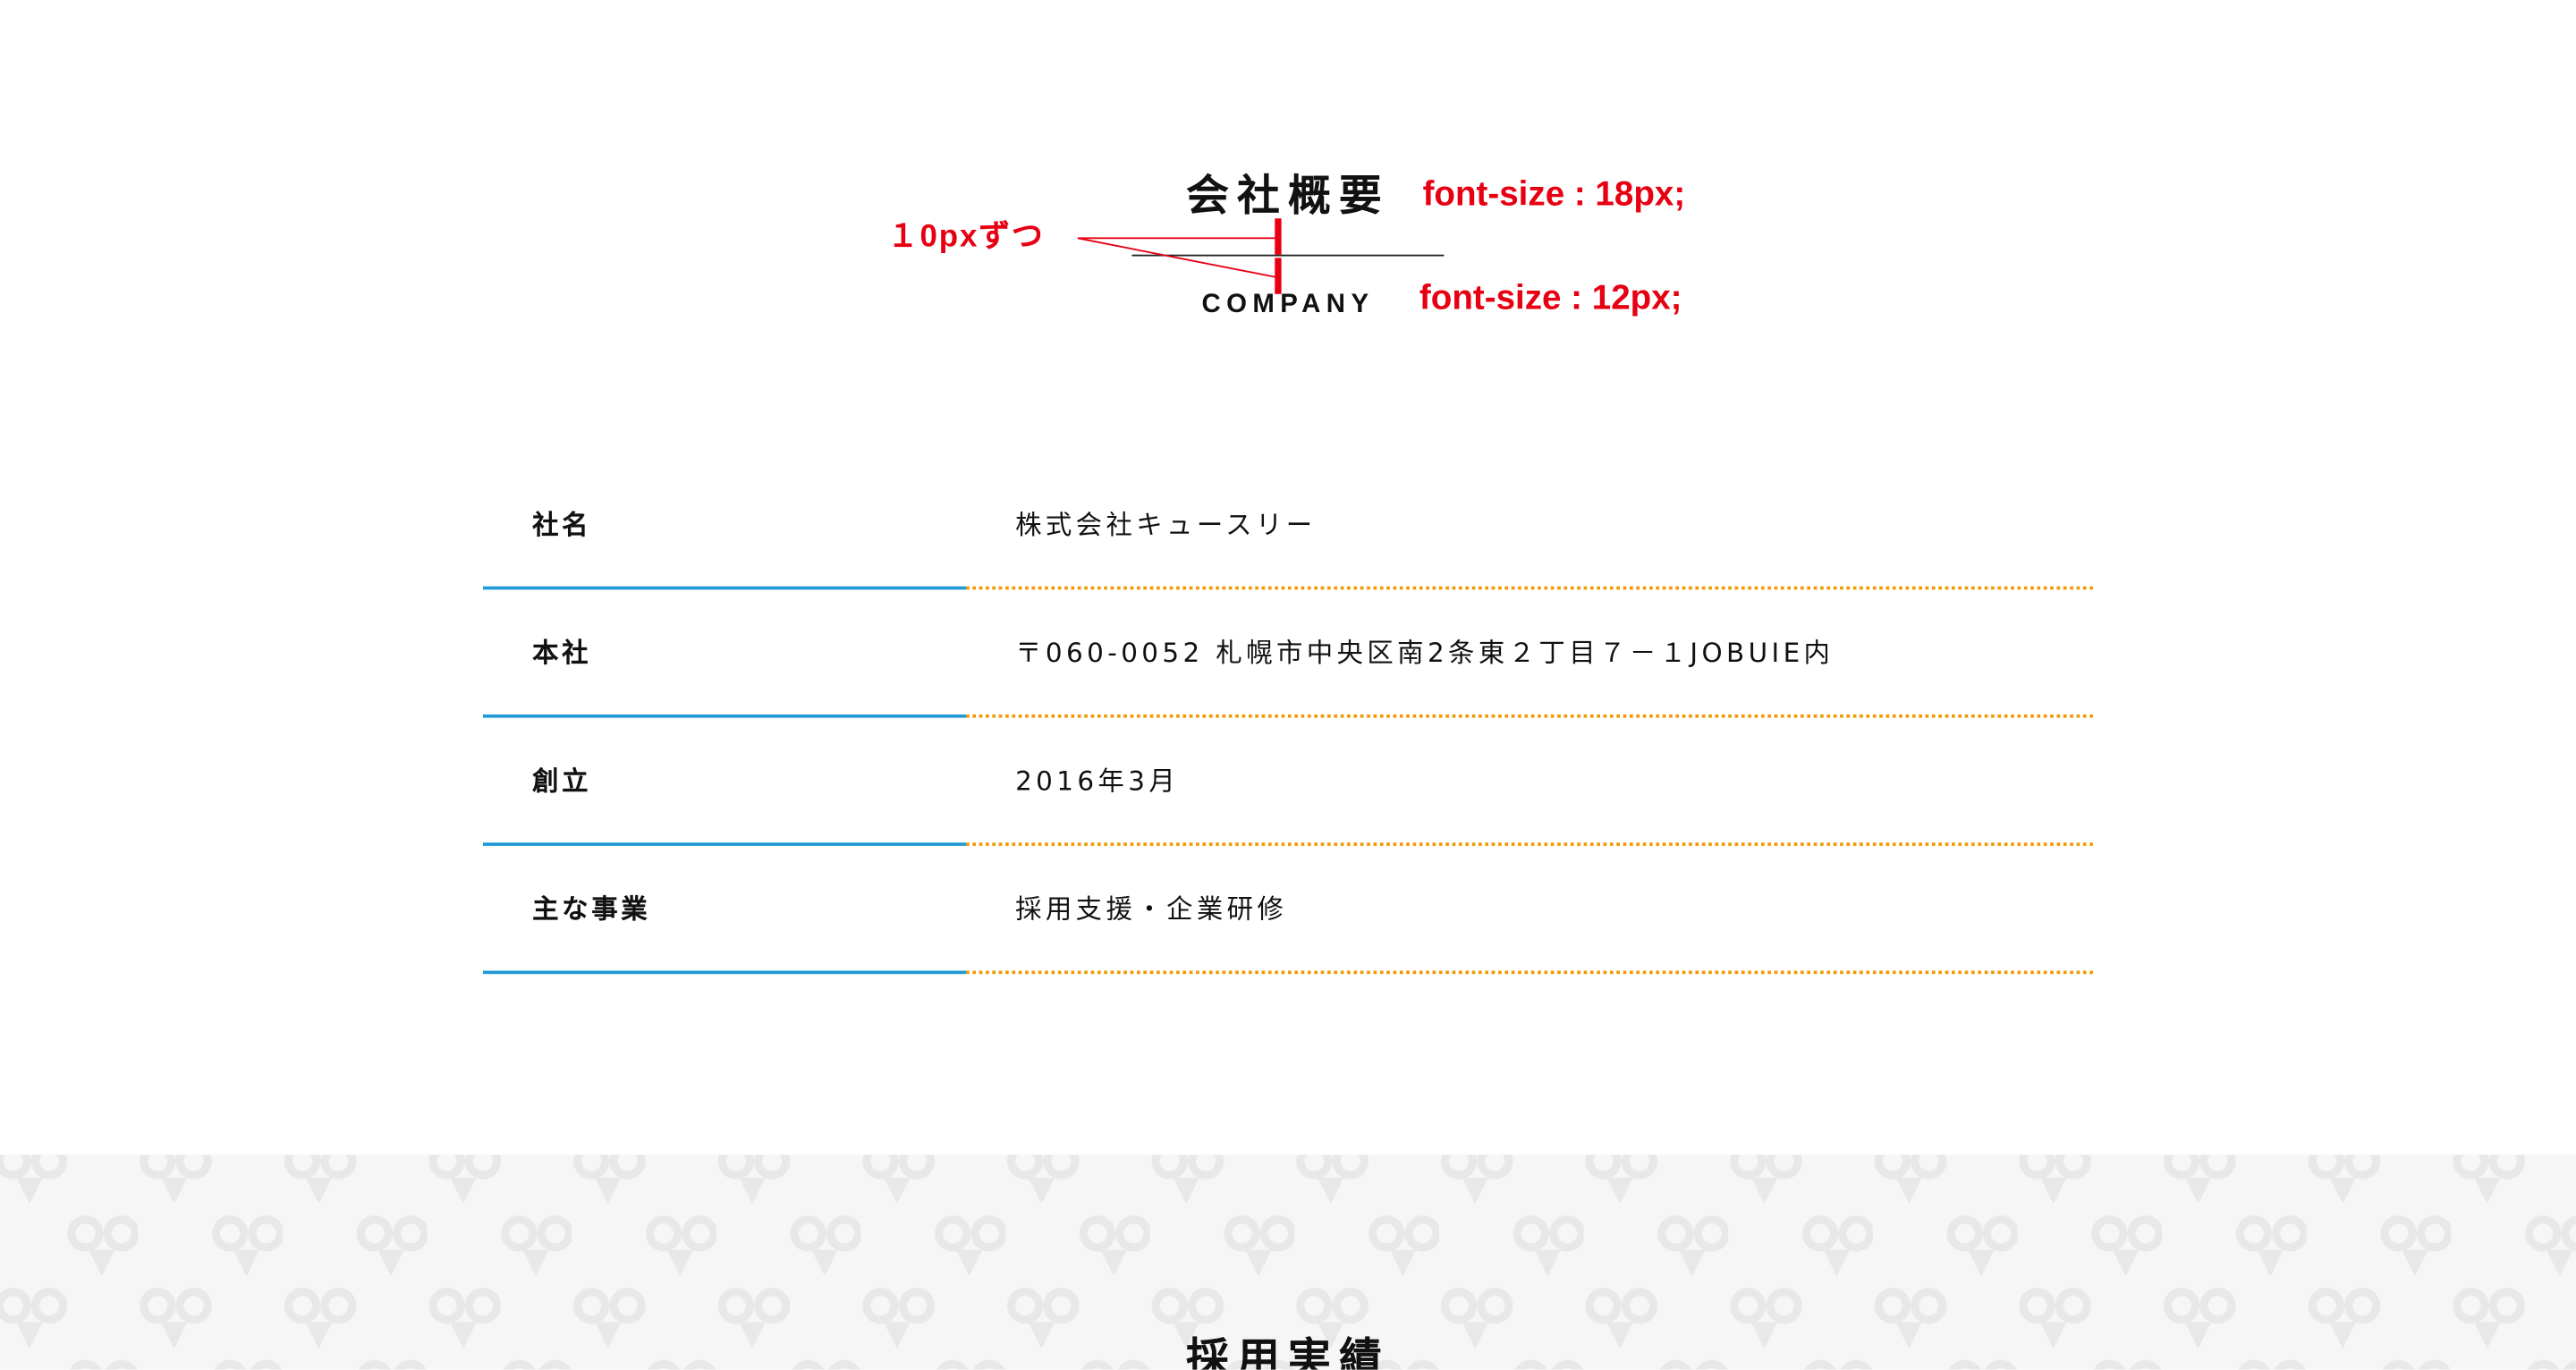  I want to click on spacing-annotation: １0pxずつ, so click(965, 237).